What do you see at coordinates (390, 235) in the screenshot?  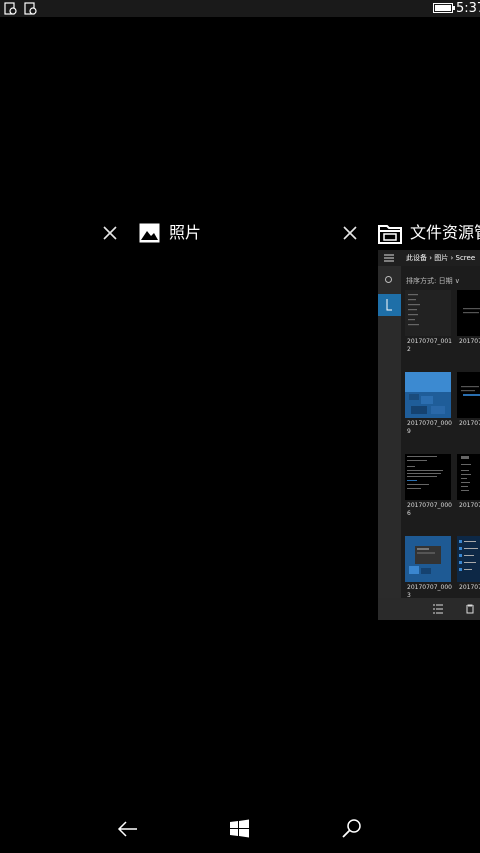 I see `file-explorer-icon` at bounding box center [390, 235].